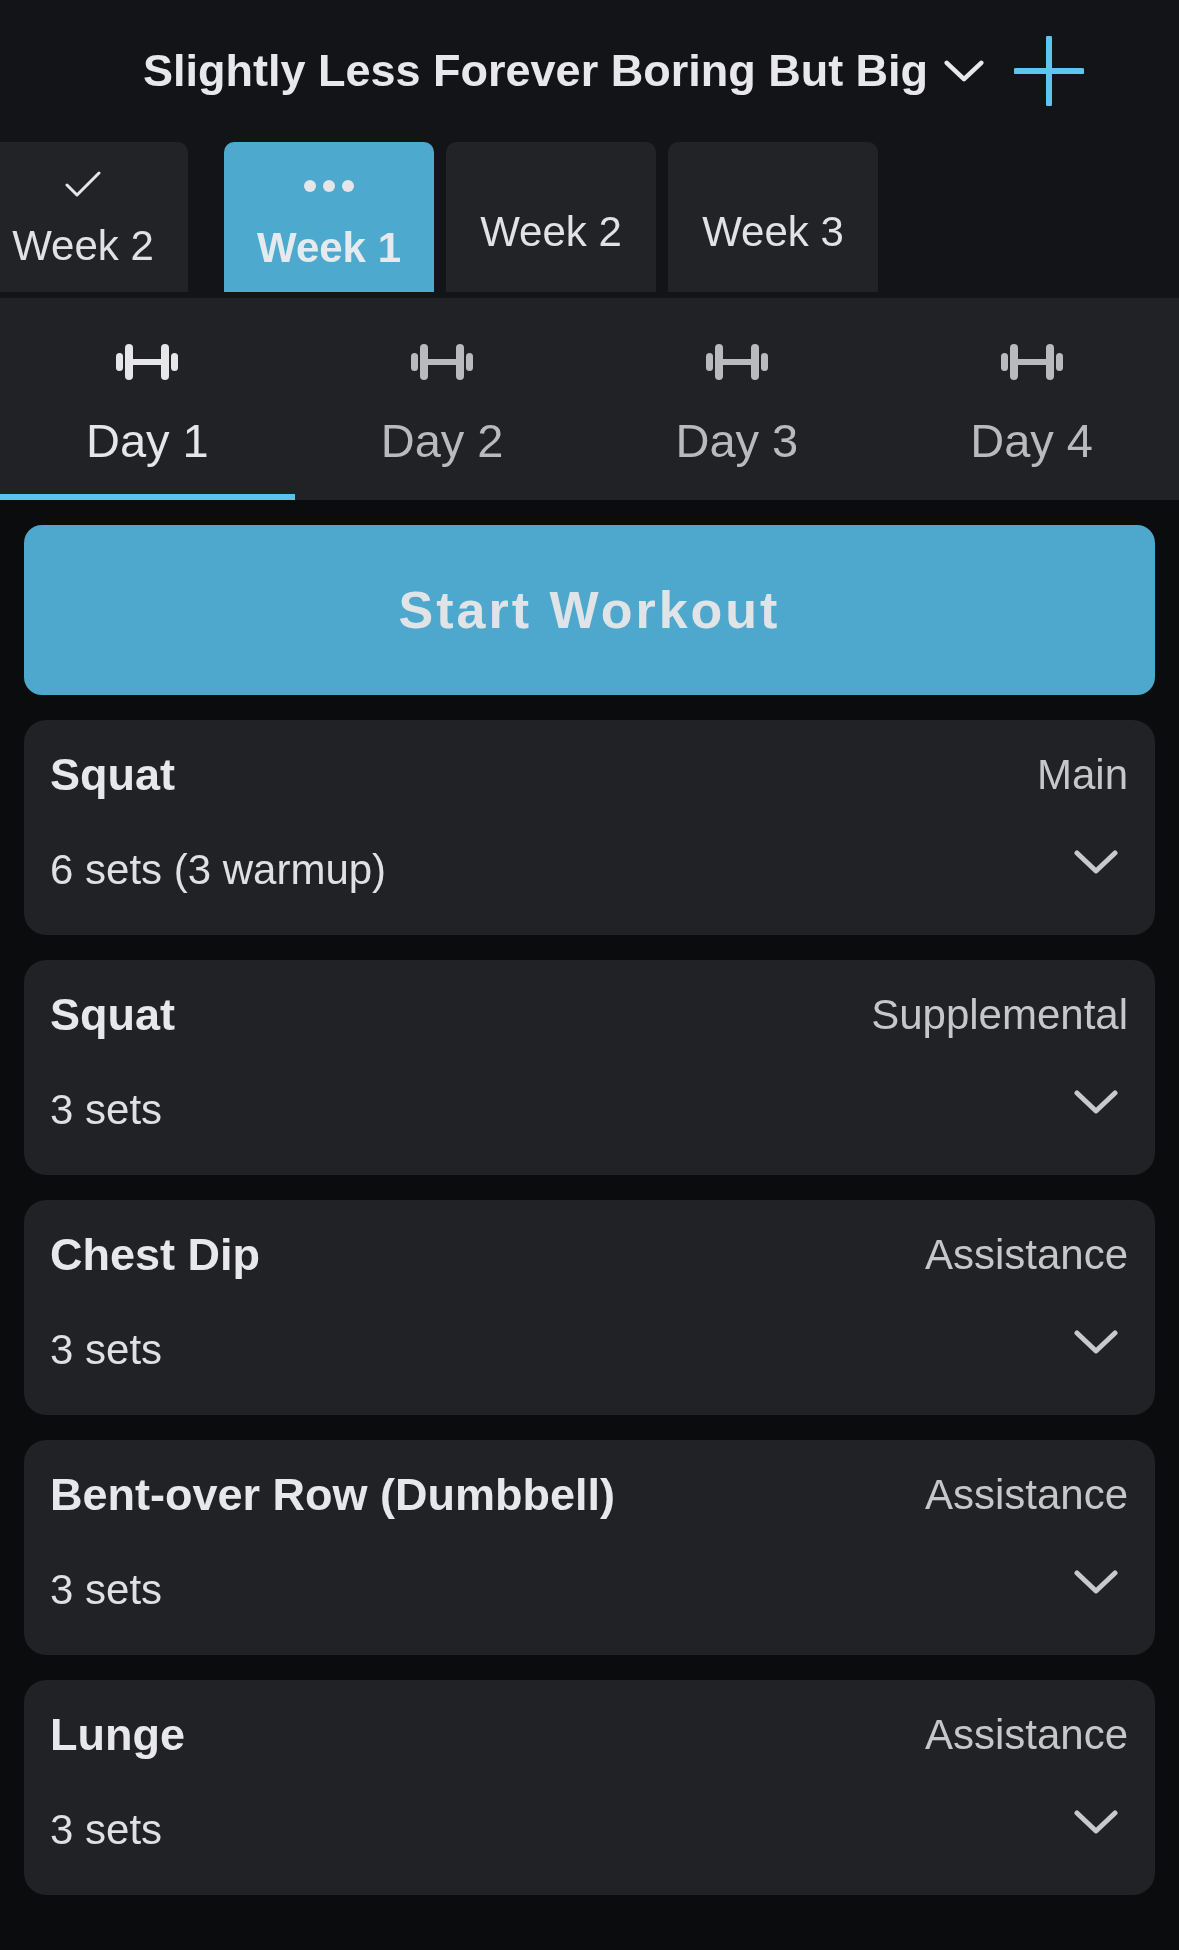 The height and width of the screenshot is (1950, 1179). Describe the element at coordinates (83, 184) in the screenshot. I see `check-icon` at that location.